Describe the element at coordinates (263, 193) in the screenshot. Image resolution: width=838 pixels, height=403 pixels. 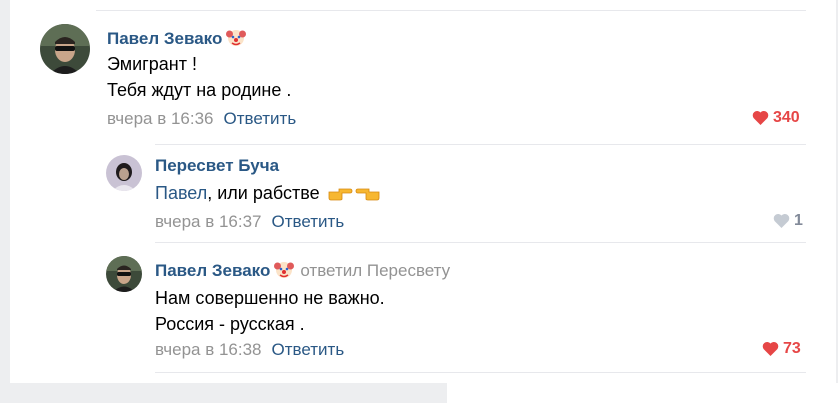
I see `comment-text: , или рабстве` at that location.